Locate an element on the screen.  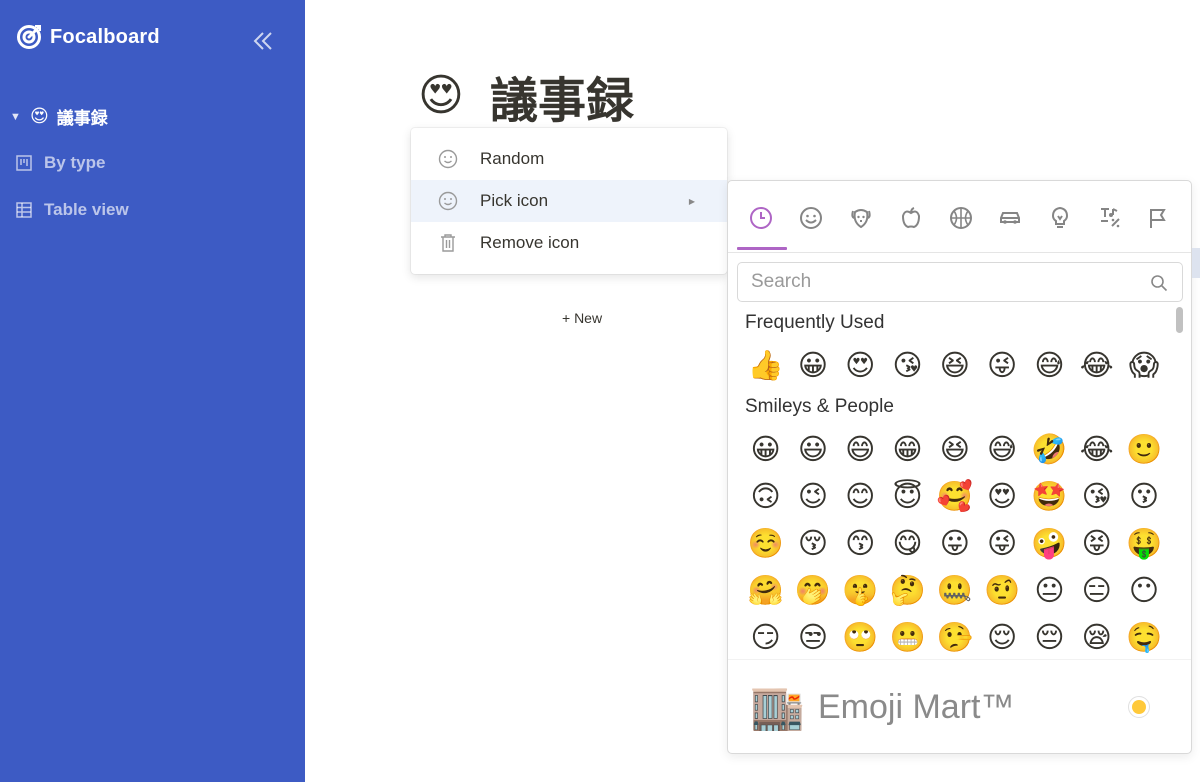
smiley-category-icon is located at coordinates (811, 218).